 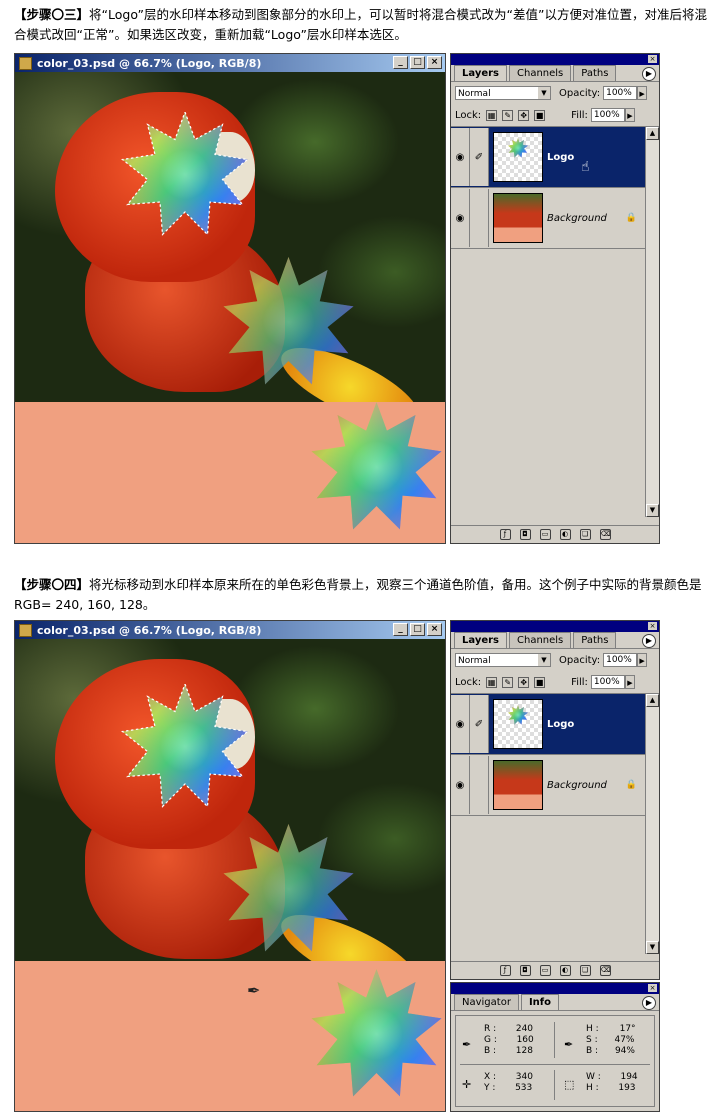 What do you see at coordinates (518, 218) in the screenshot?
I see `layer-thumbnail` at bounding box center [518, 218].